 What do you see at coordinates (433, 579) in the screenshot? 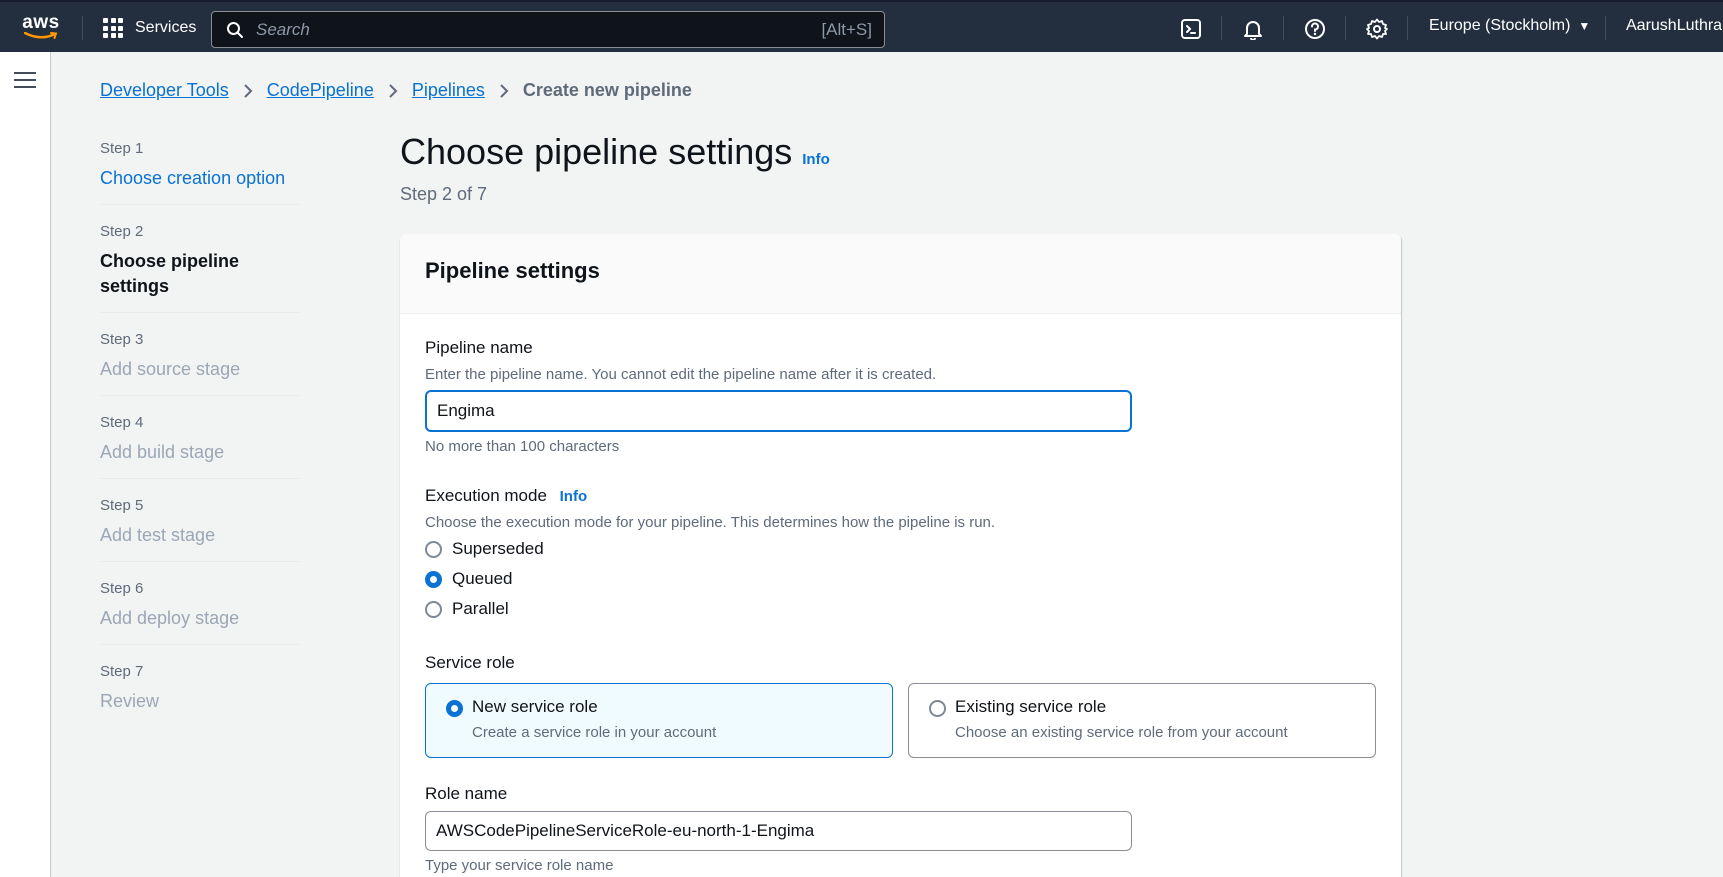
I see `radio-queued` at bounding box center [433, 579].